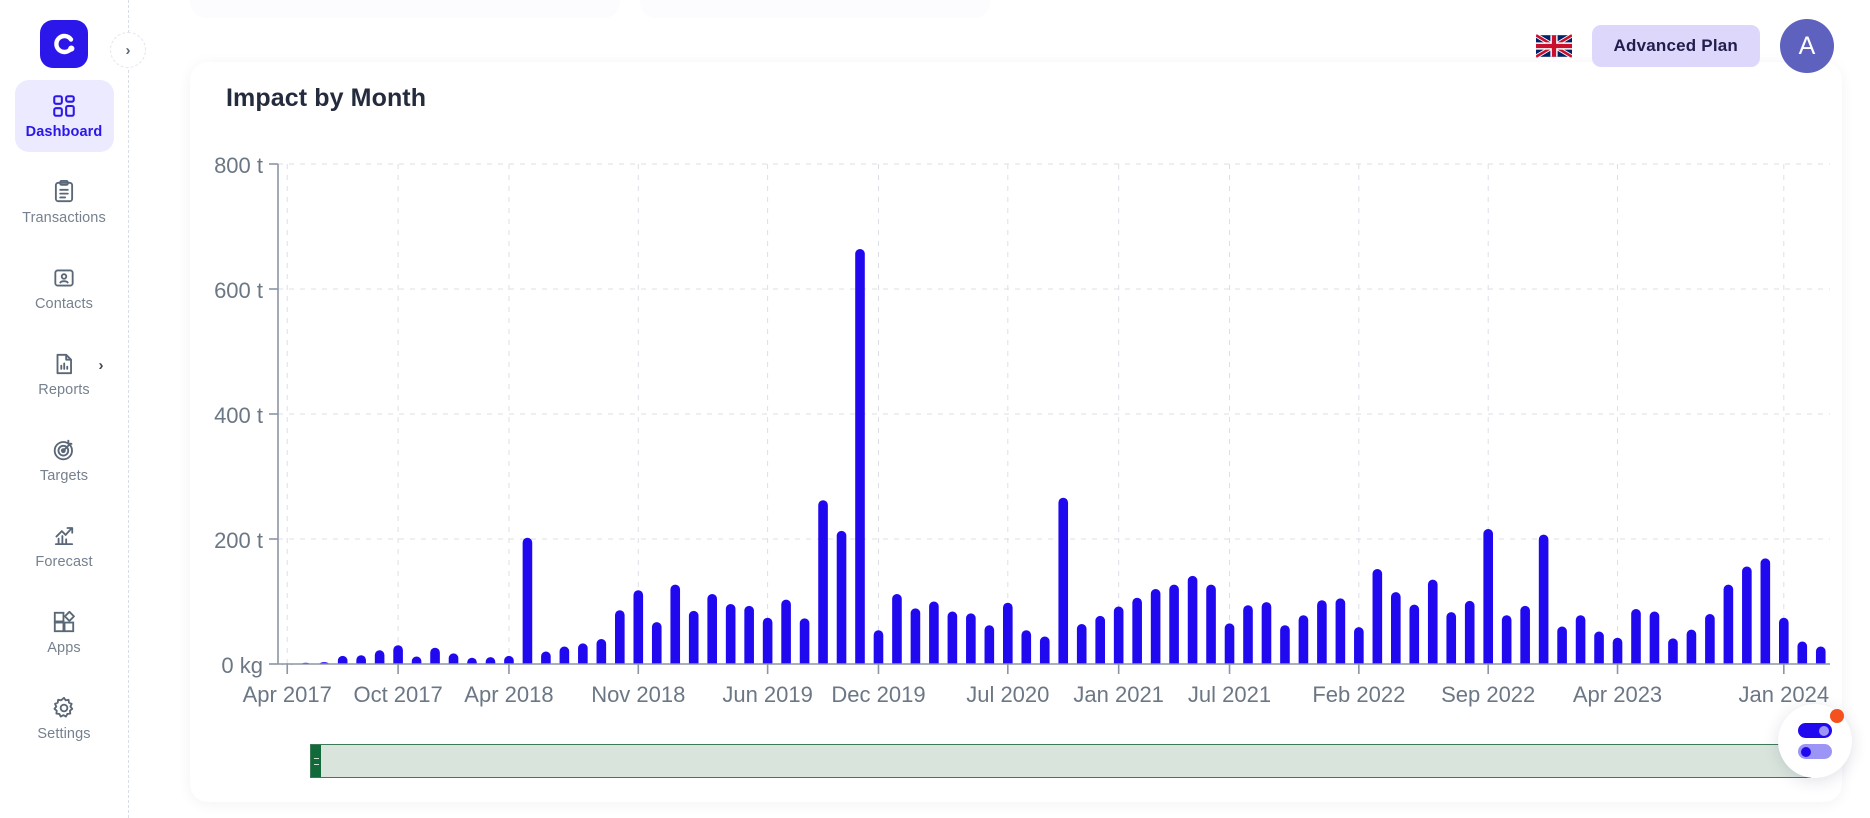  I want to click on app-logo, so click(64, 44).